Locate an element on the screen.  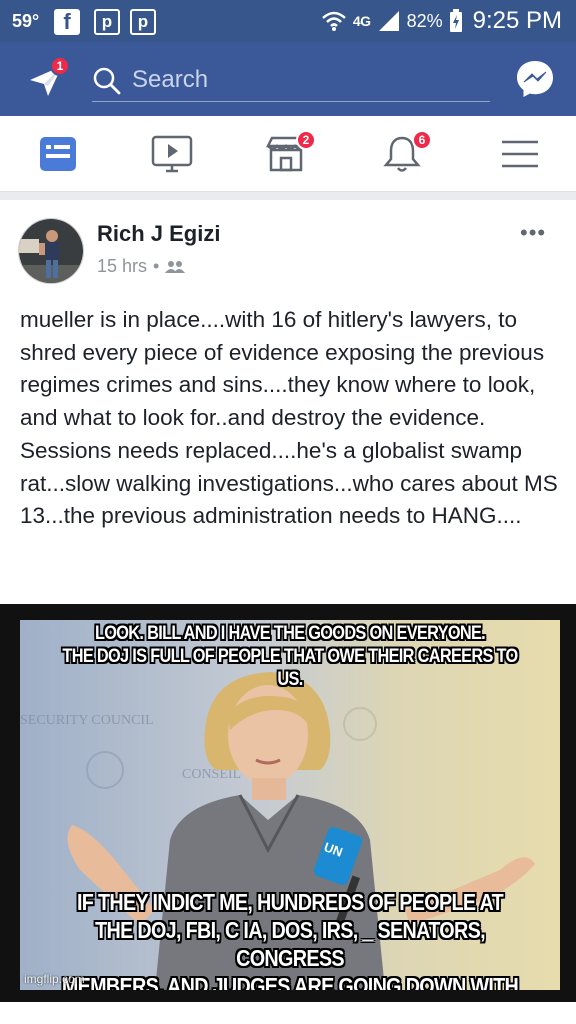
network-label: 4G is located at coordinates (361, 21).